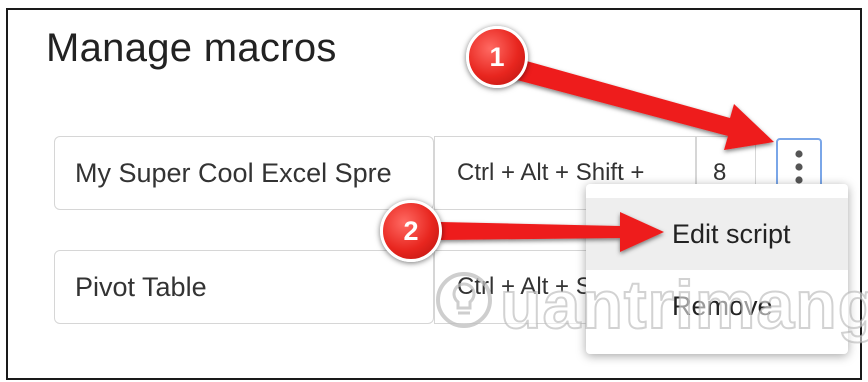 The height and width of the screenshot is (382, 868). What do you see at coordinates (244, 287) in the screenshot?
I see `macro-name-input: Pivot Table` at bounding box center [244, 287].